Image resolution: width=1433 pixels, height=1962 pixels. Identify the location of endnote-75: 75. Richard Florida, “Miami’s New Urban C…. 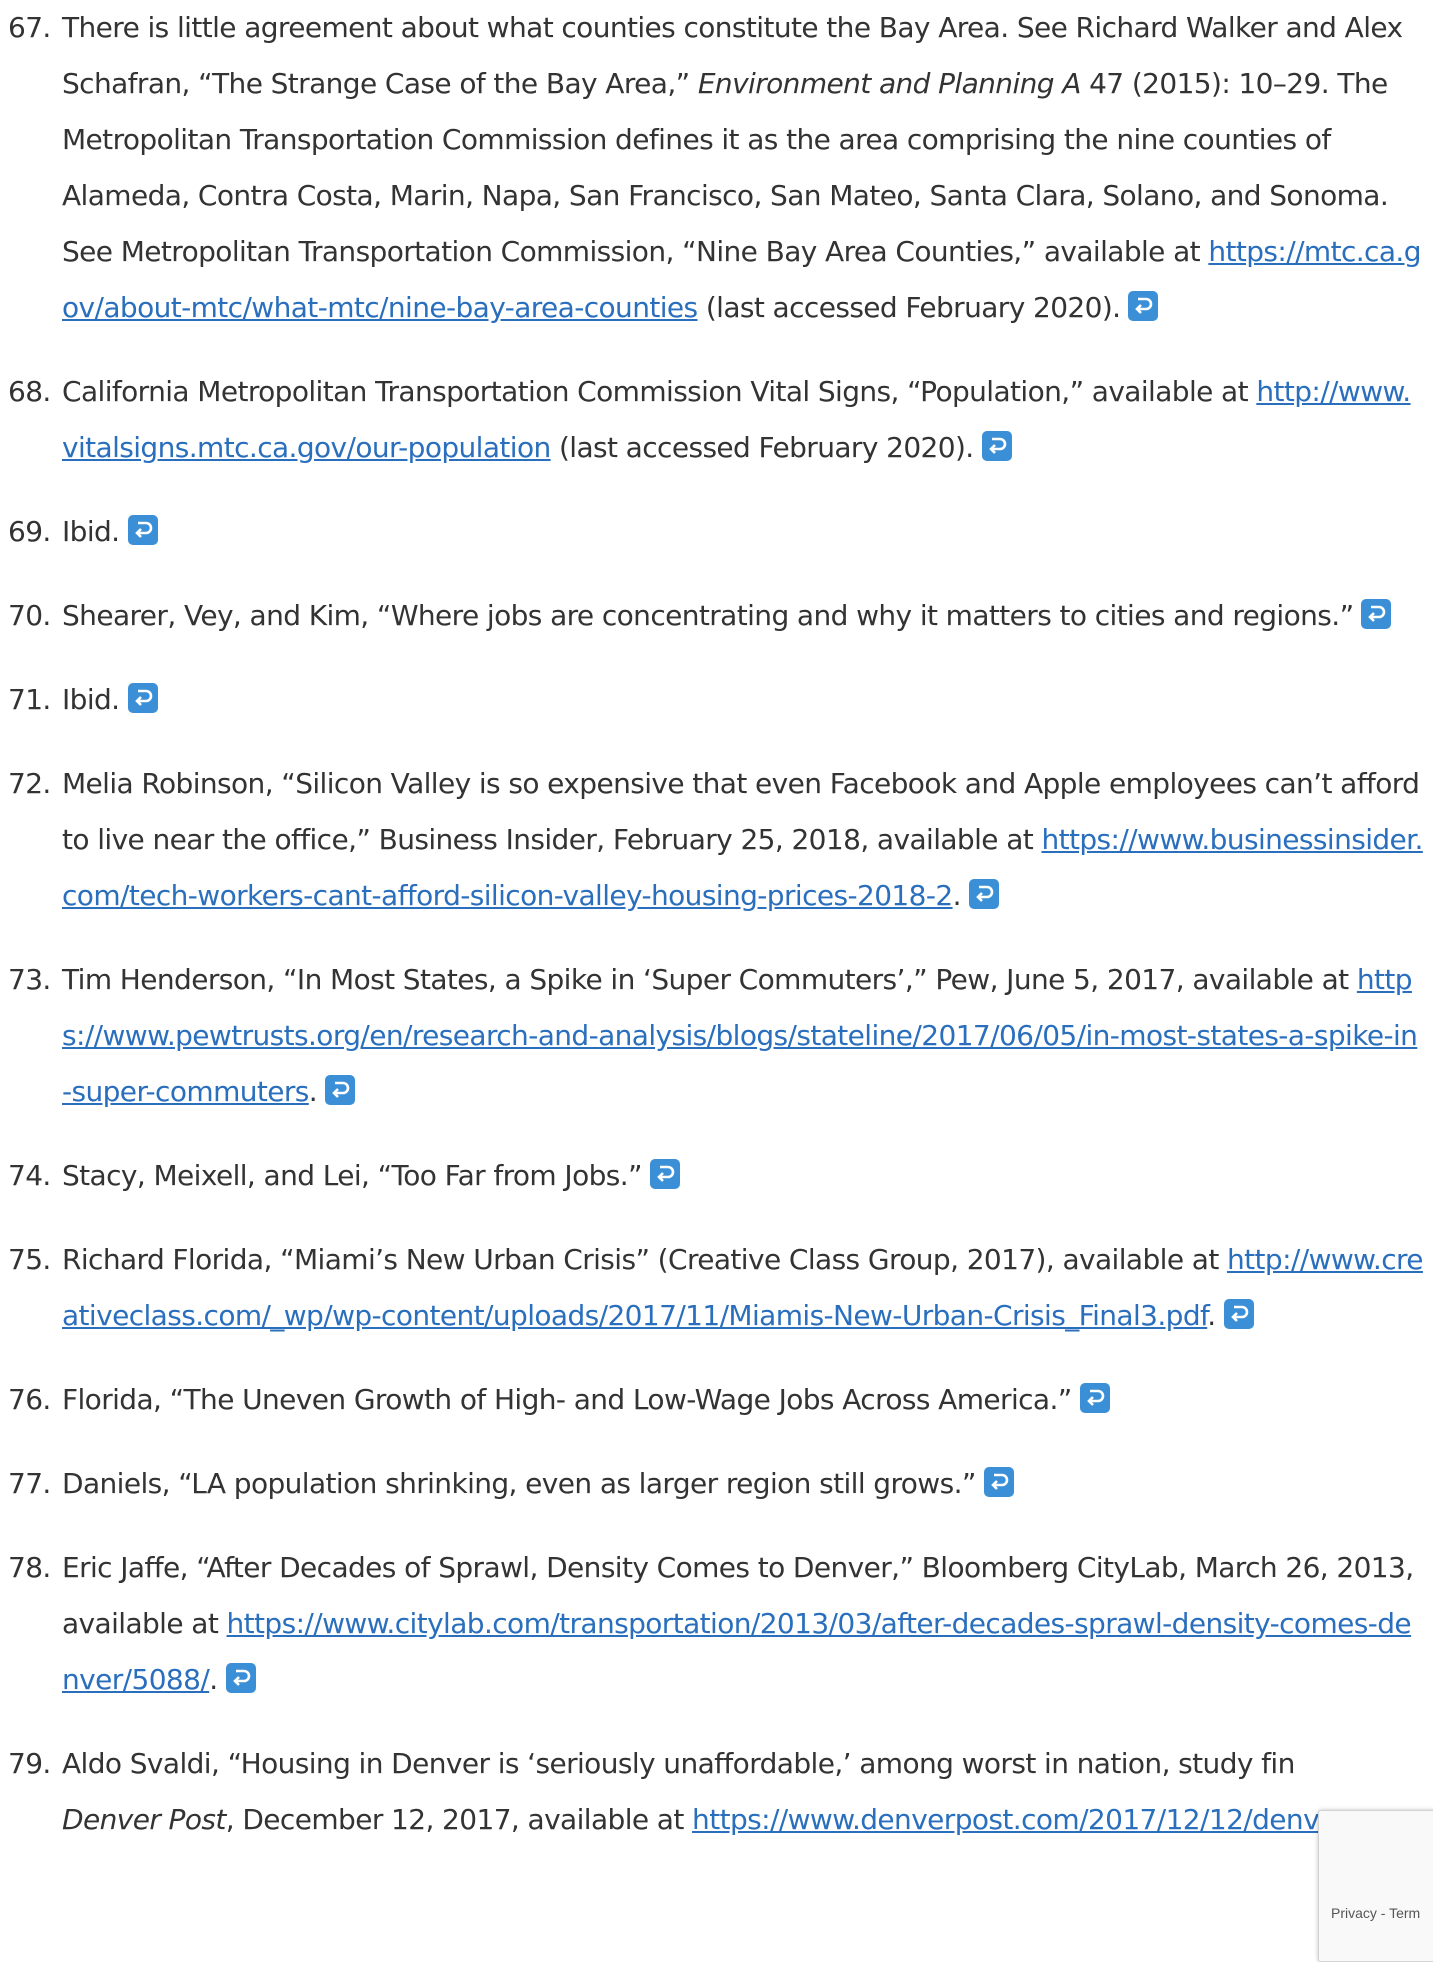
(716, 1288).